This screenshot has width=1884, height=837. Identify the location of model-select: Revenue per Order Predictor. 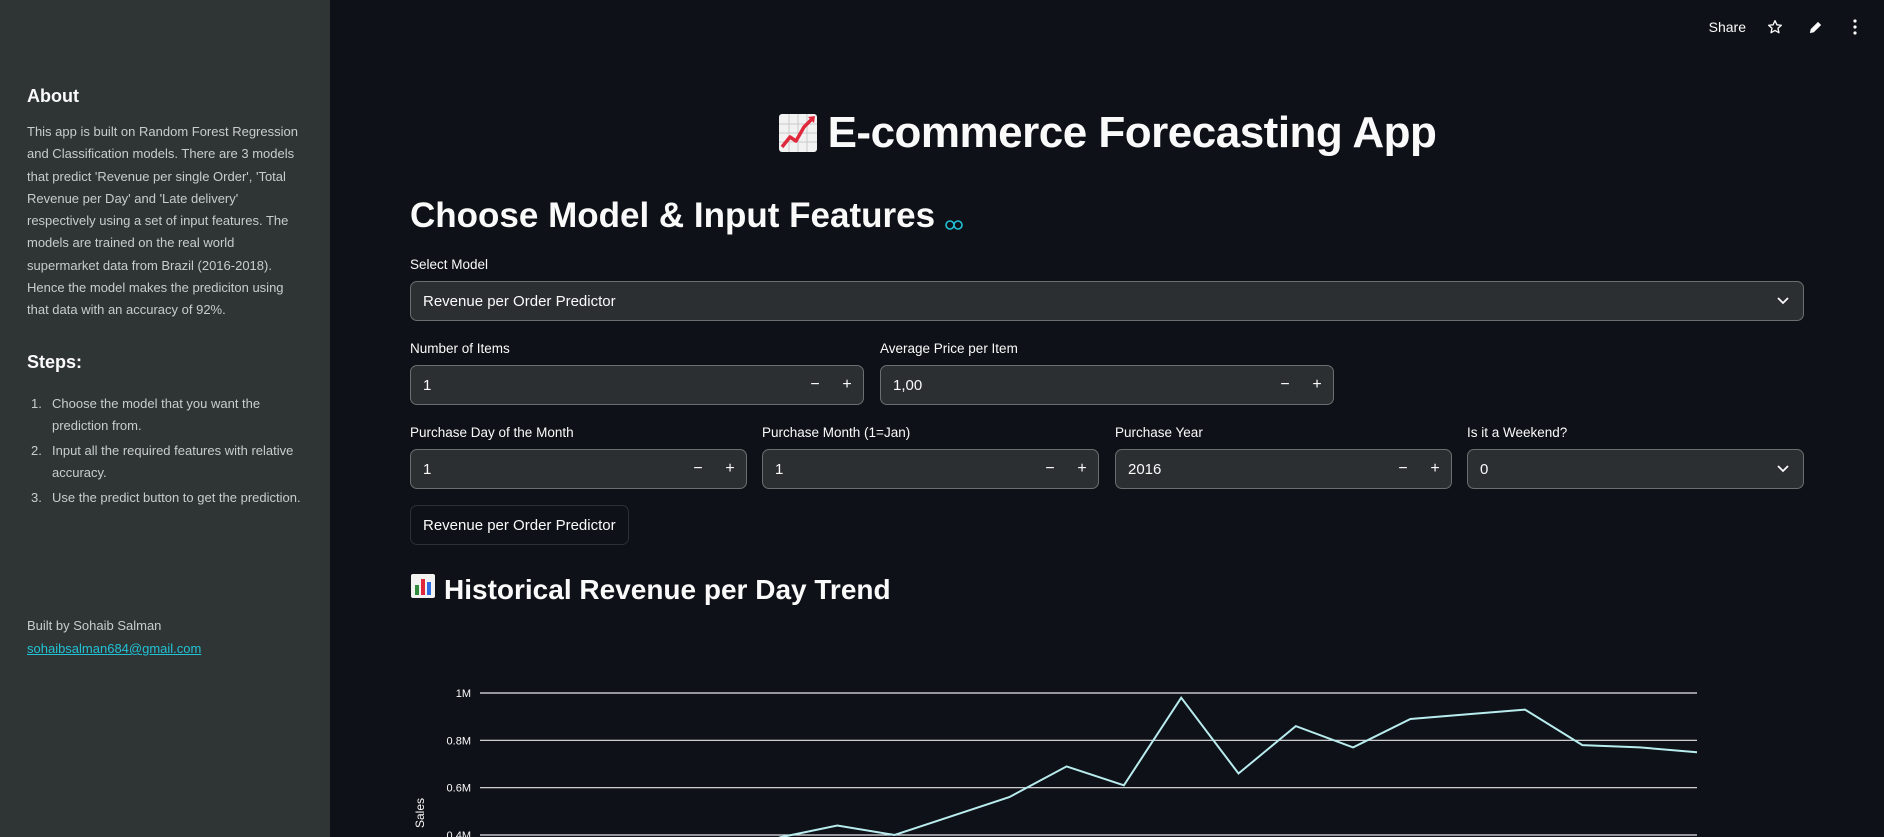
(1107, 301).